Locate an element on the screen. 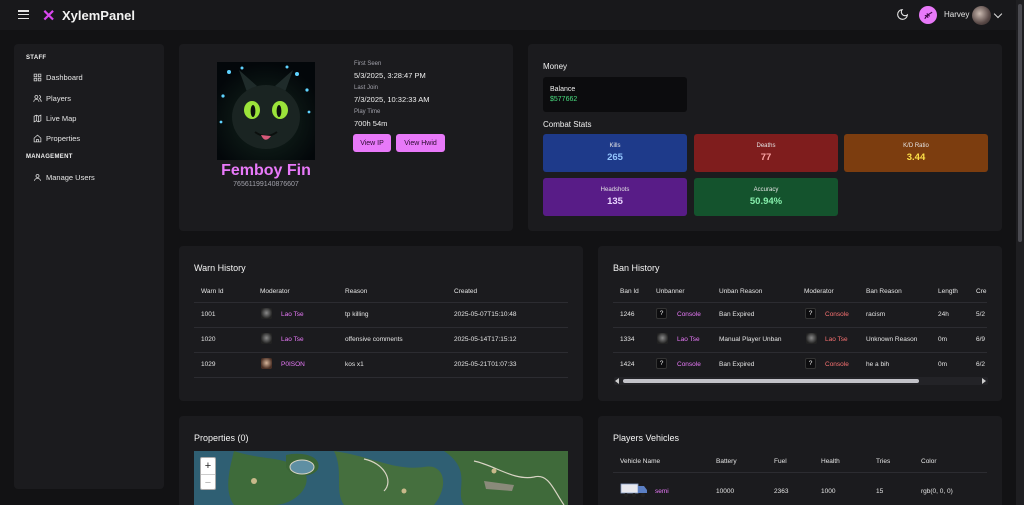 The image size is (1024, 505). balance-label: Balance is located at coordinates (563, 89).